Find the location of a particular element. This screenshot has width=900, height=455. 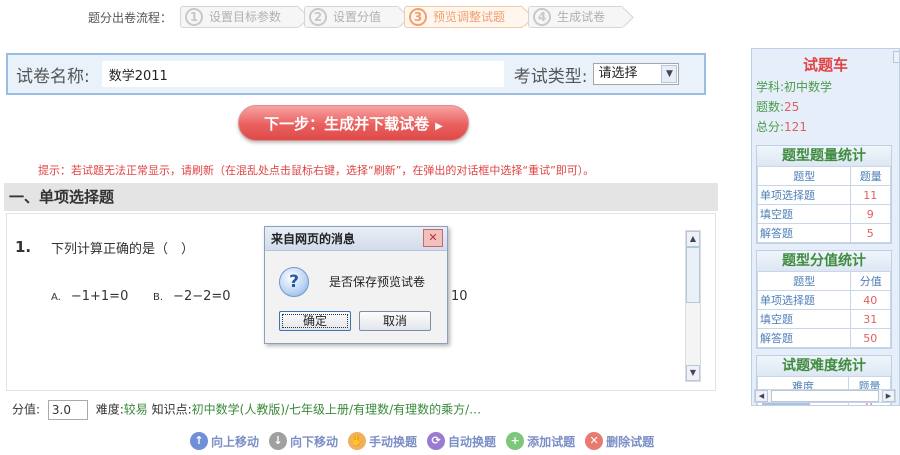

difficulty-label: 难度: is located at coordinates (109, 409).